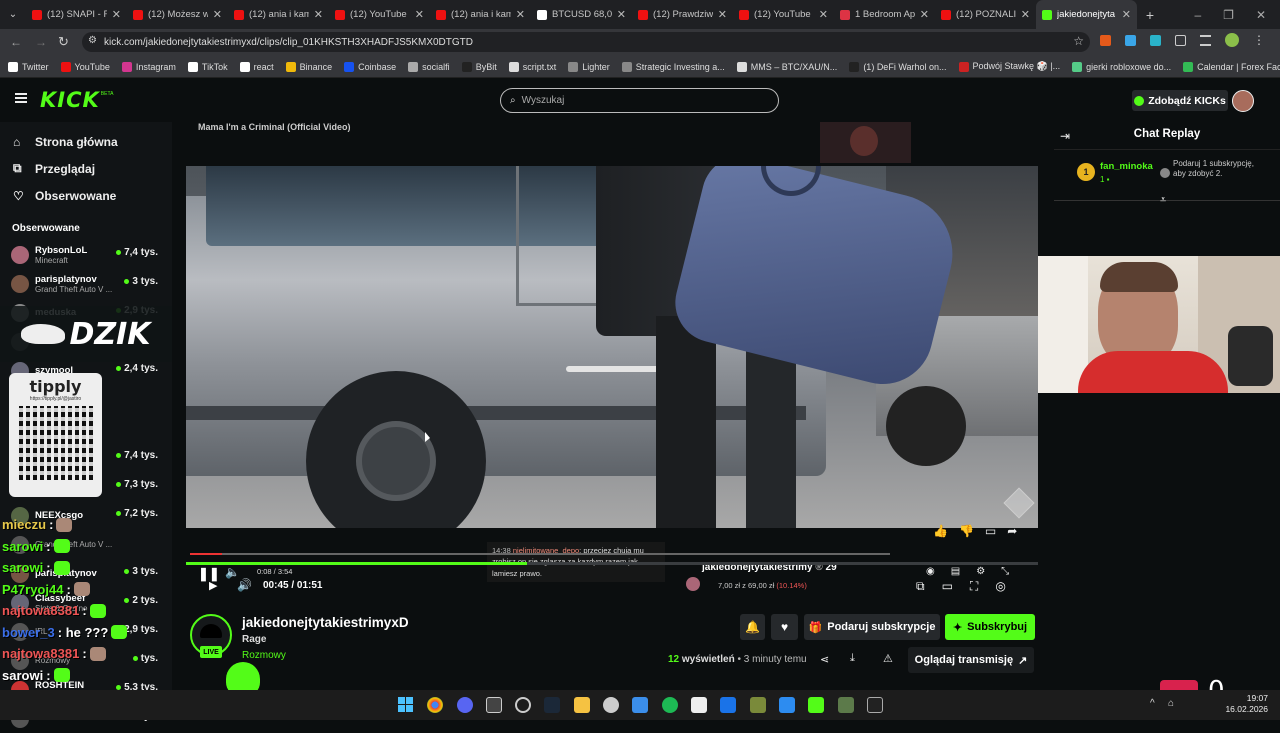 This screenshot has height=733, width=1280. I want to click on sidebar-nav-item: ⌂ Strona główna, so click(86, 141).